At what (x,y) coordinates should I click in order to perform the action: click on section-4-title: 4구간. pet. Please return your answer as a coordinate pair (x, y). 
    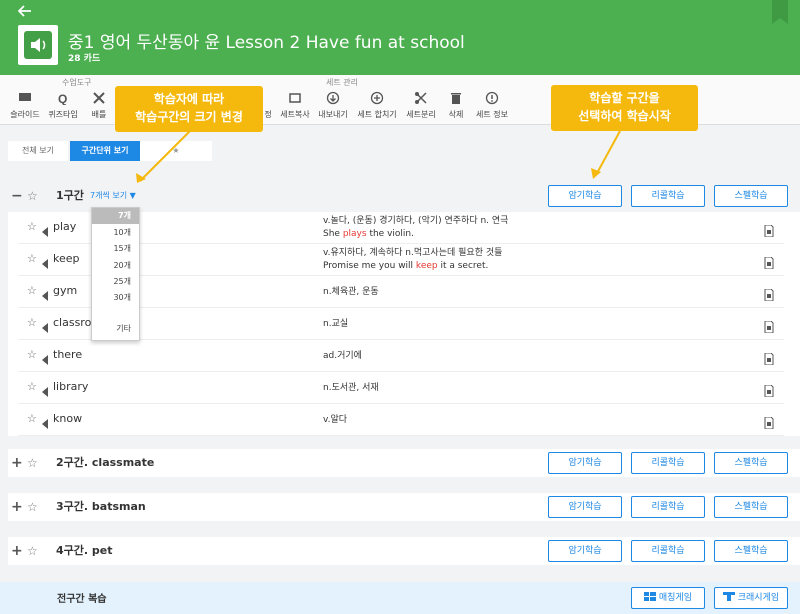
    Looking at the image, I should click on (84, 550).